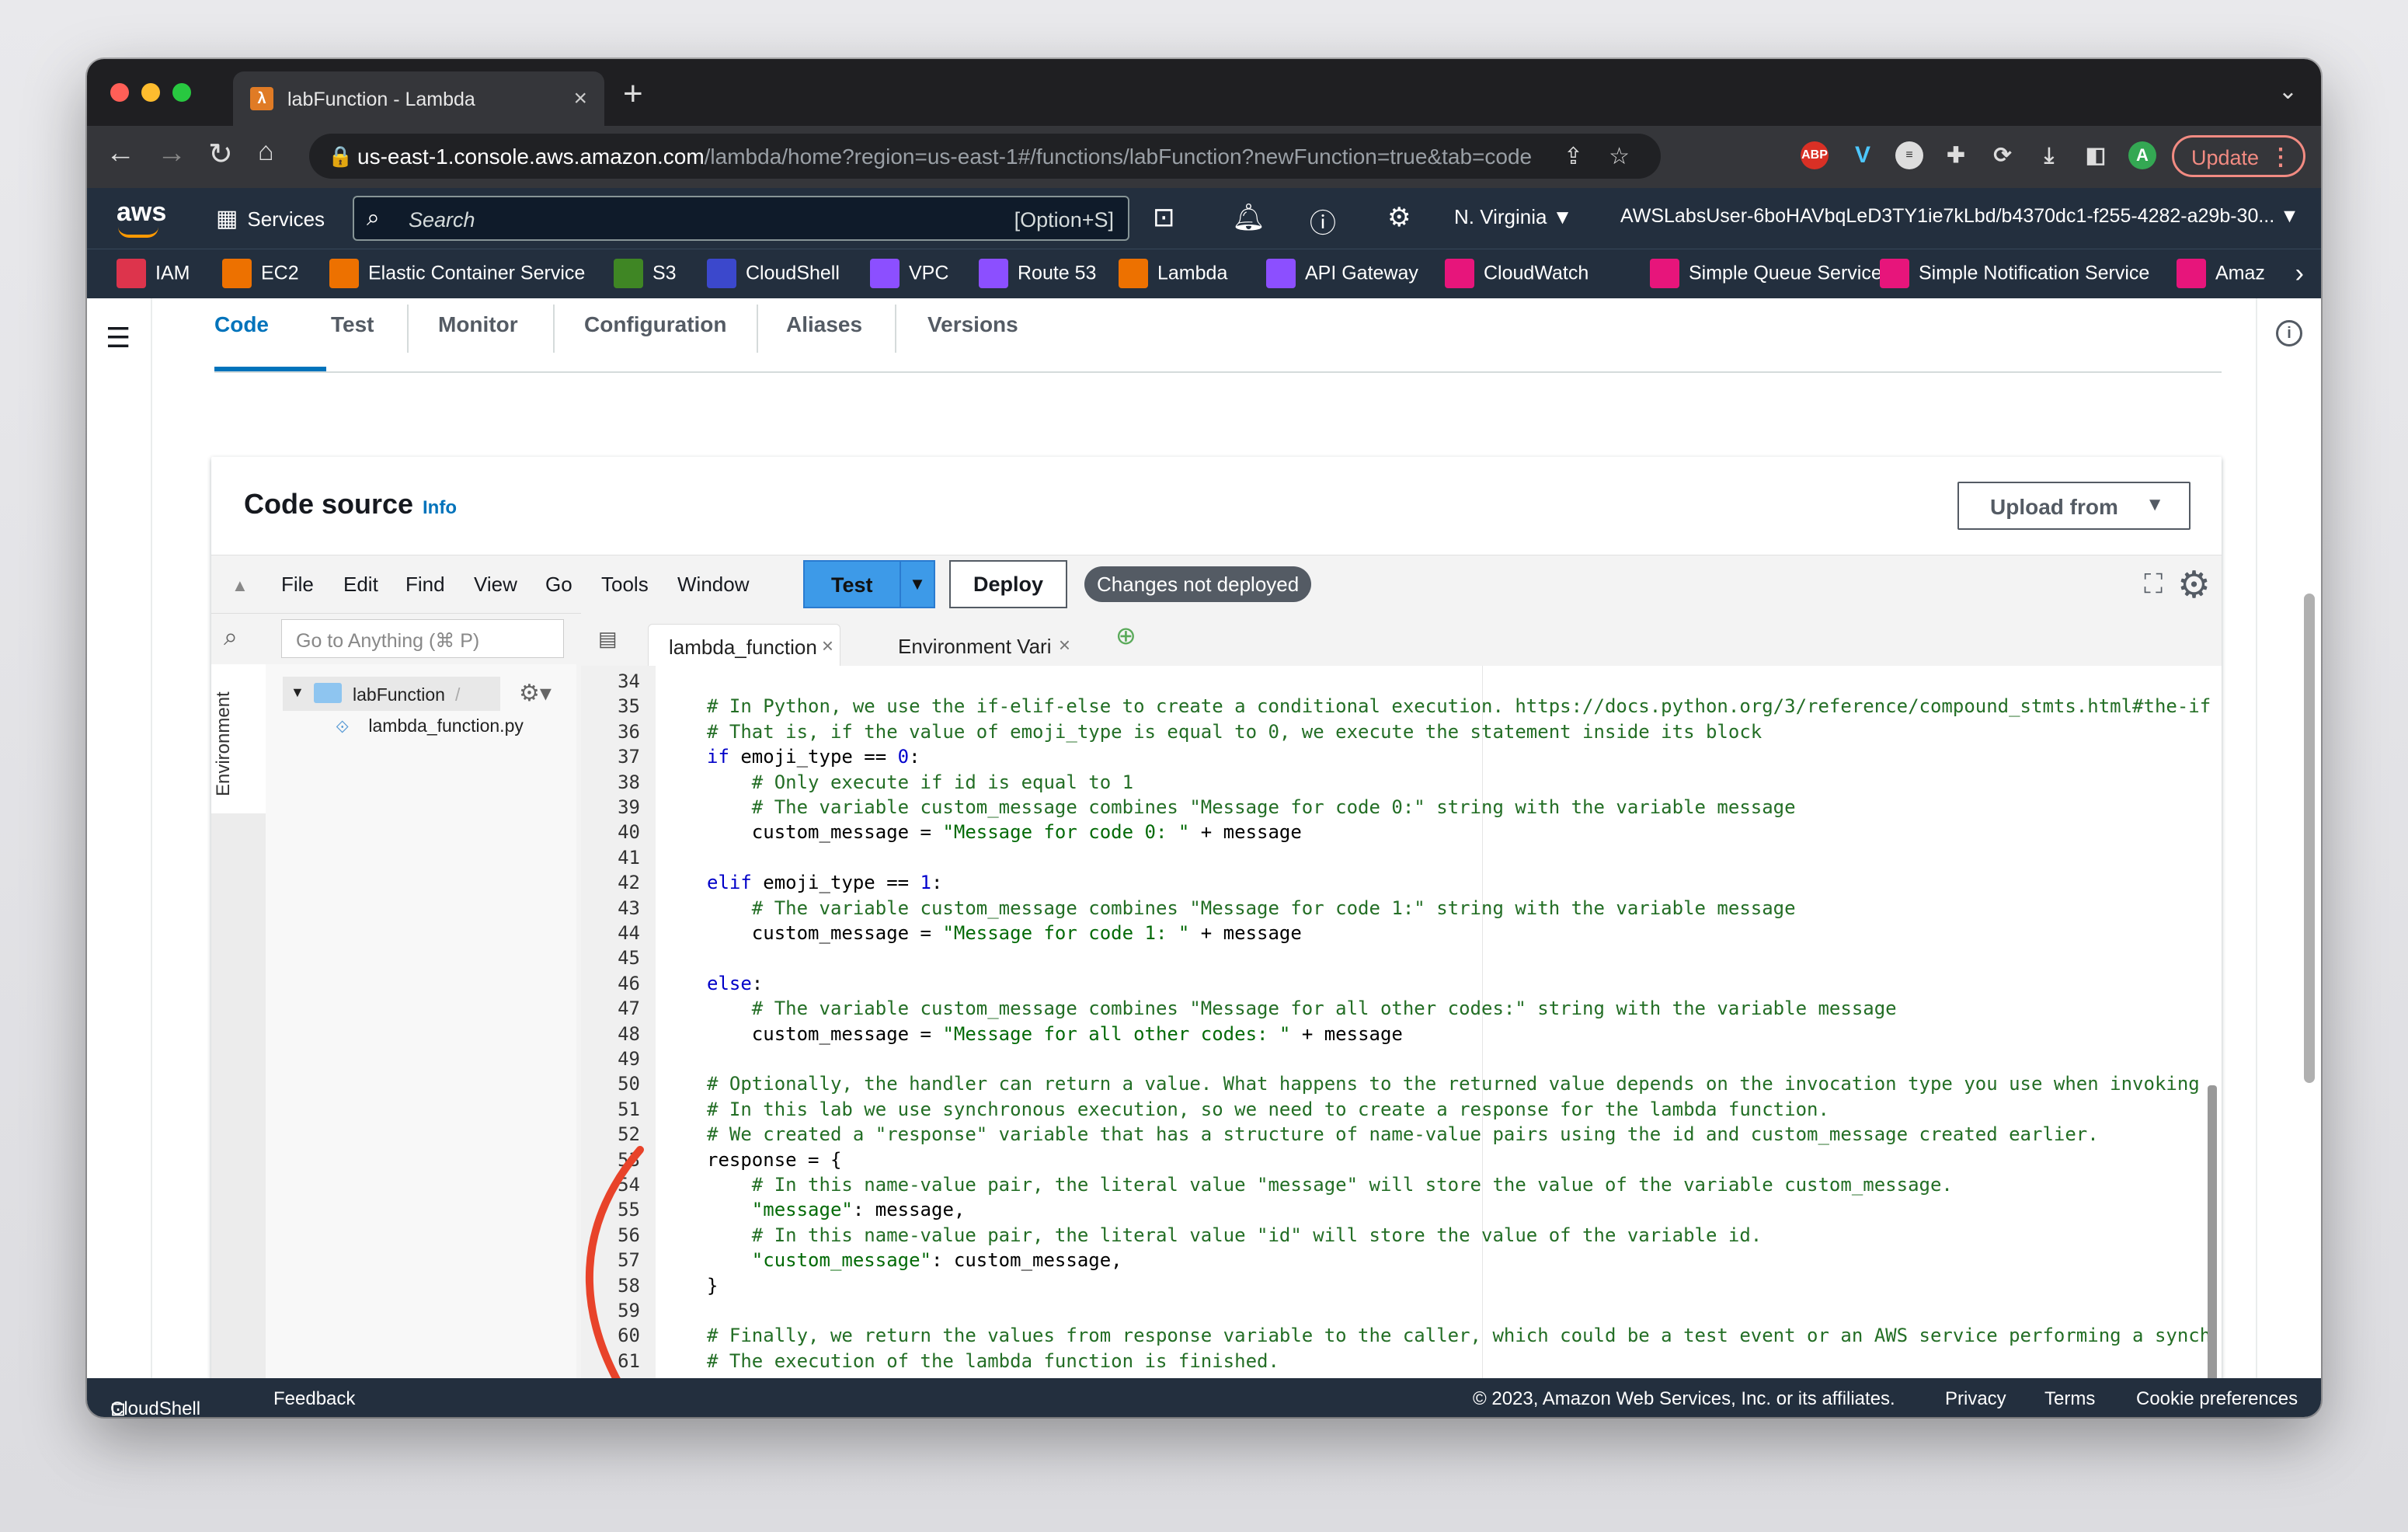  Describe the element at coordinates (297, 585) in the screenshot. I see `menu-file: File` at that location.